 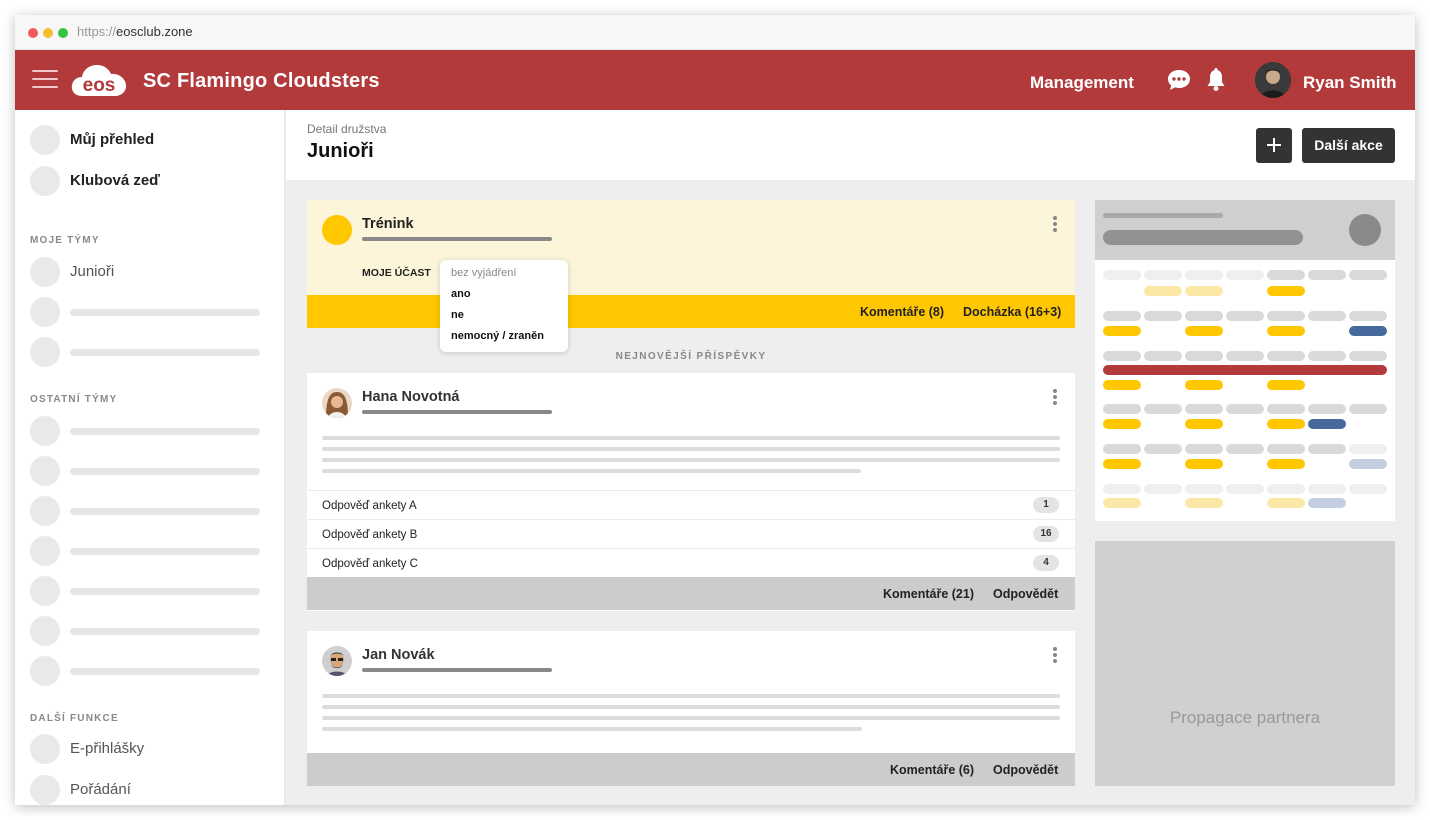 I want to click on management-link: Management, so click(x=1082, y=83).